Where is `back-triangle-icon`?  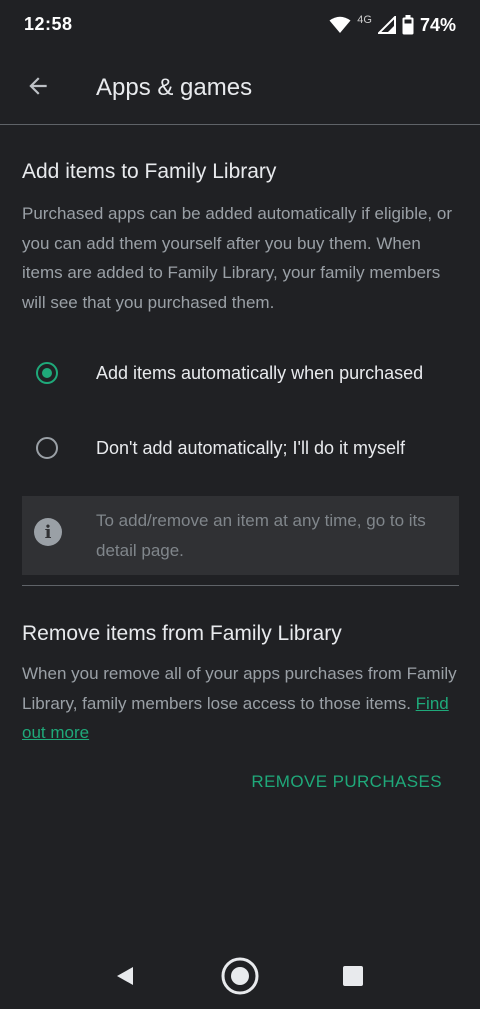 back-triangle-icon is located at coordinates (125, 978).